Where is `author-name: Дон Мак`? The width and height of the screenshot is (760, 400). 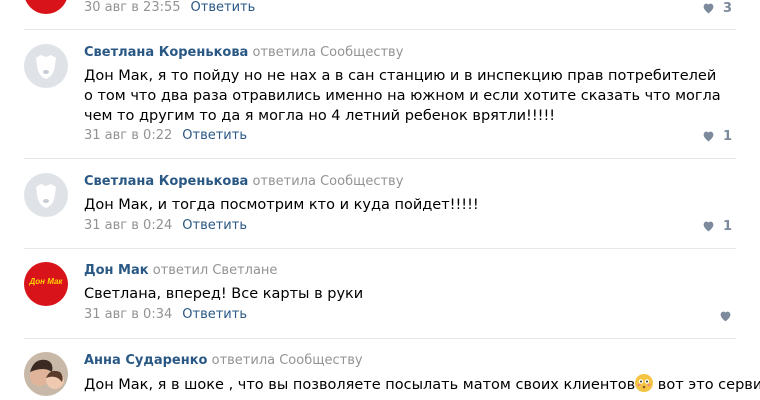
author-name: Дон Мак is located at coordinates (116, 270).